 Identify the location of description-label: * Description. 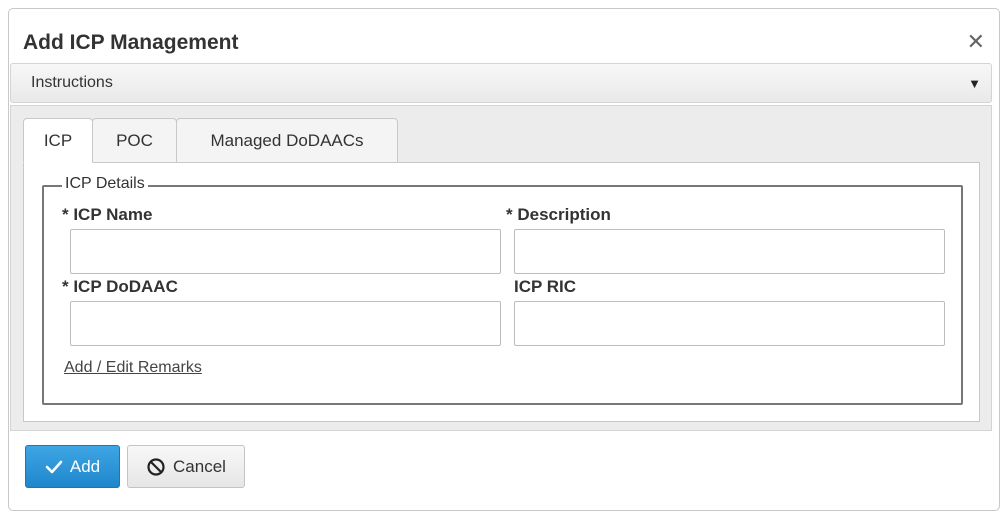
(558, 214).